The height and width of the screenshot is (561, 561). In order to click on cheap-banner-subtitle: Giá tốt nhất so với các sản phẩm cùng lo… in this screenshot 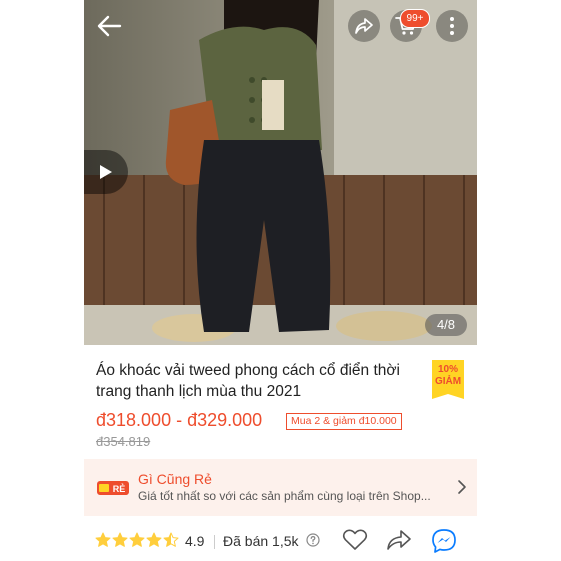, I will do `click(284, 496)`.